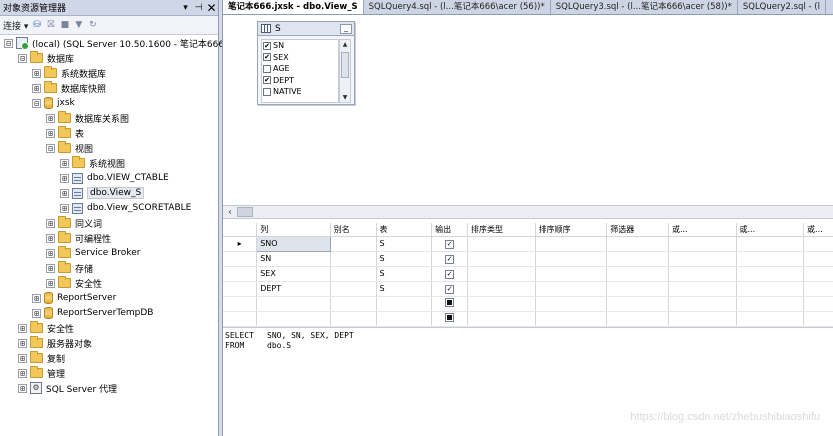 The height and width of the screenshot is (436, 833). What do you see at coordinates (293, 289) in the screenshot?
I see `cell-column: DEPT` at bounding box center [293, 289].